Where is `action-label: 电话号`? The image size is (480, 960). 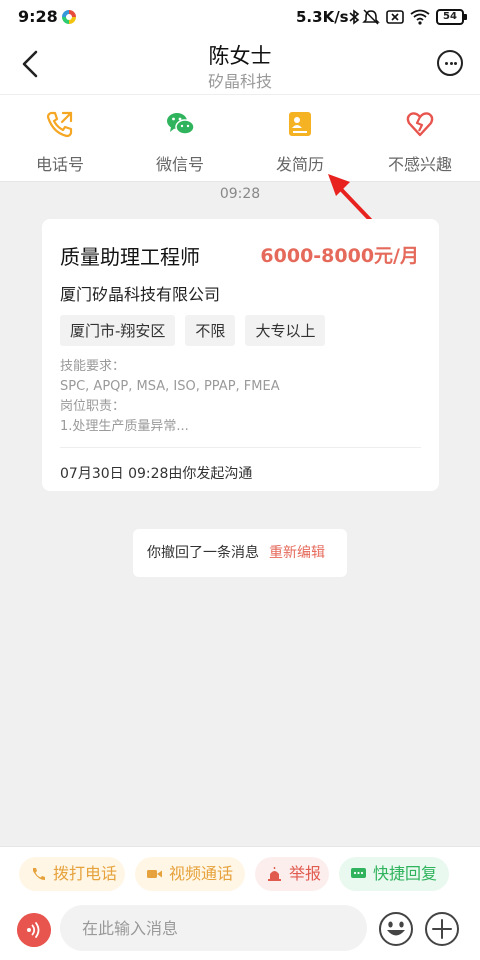 action-label: 电话号 is located at coordinates (59, 164).